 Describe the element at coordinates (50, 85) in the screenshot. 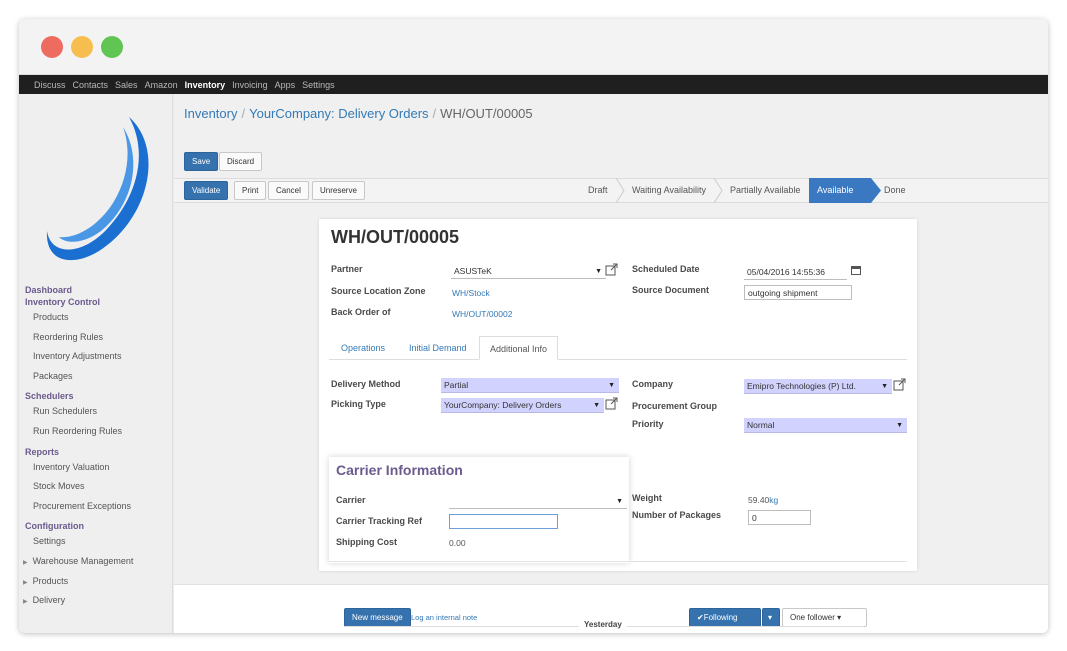

I see `nav-item-discuss: Discuss` at that location.